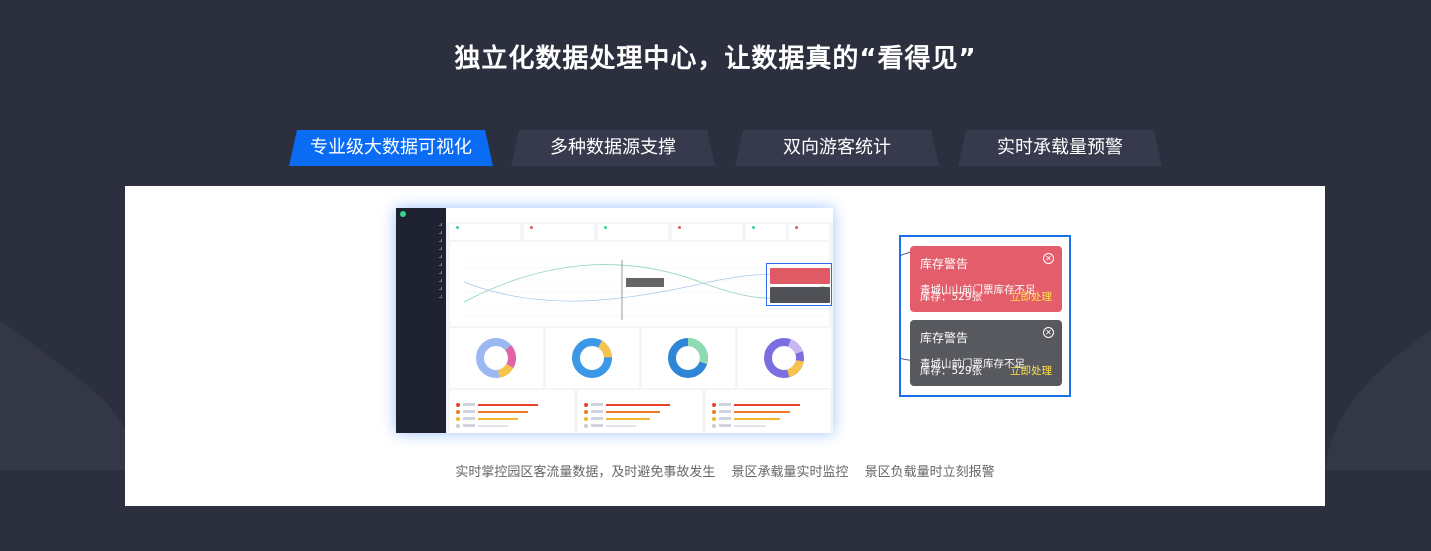 The width and height of the screenshot is (1431, 551). What do you see at coordinates (421, 320) in the screenshot?
I see `dashboard-sidebar` at bounding box center [421, 320].